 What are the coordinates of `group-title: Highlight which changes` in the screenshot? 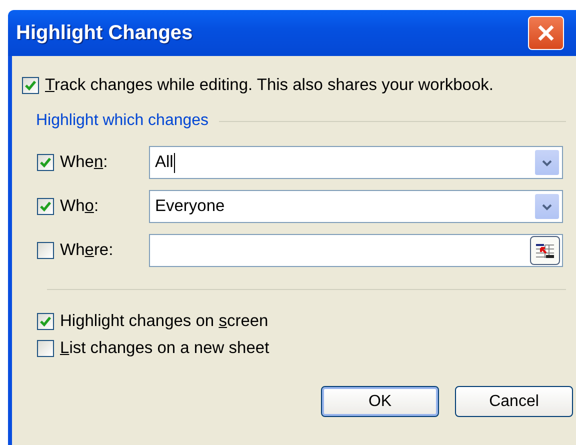 It's located at (122, 121).